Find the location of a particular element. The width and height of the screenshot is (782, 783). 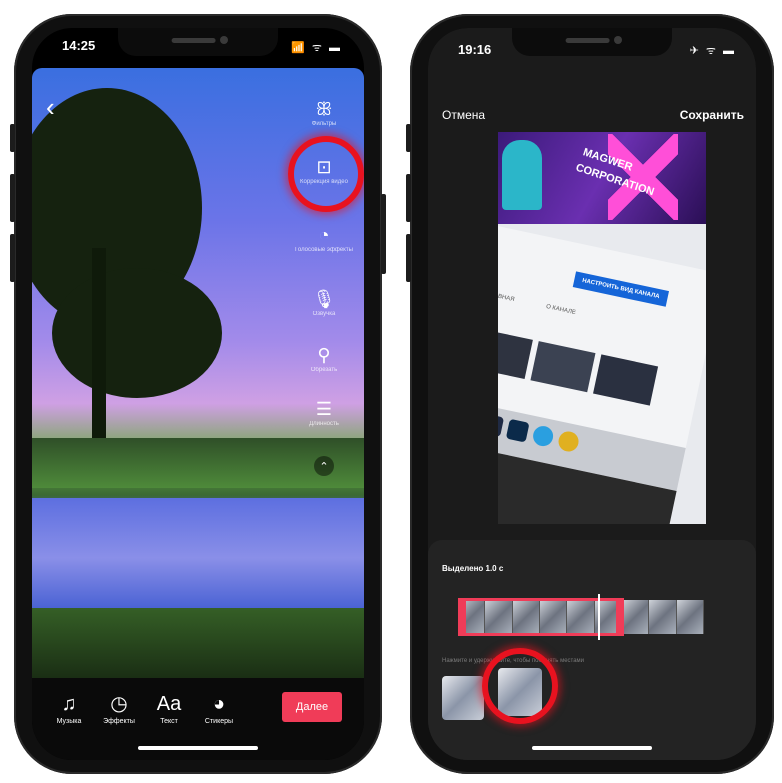

tool-duration: ☰ Длинность is located at coordinates (324, 413).